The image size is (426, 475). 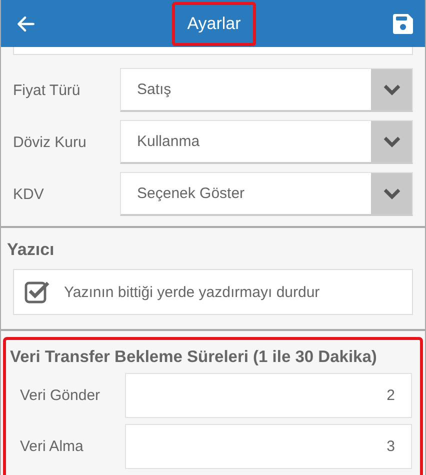 I want to click on section-heading: Yazıcı, so click(x=31, y=250).